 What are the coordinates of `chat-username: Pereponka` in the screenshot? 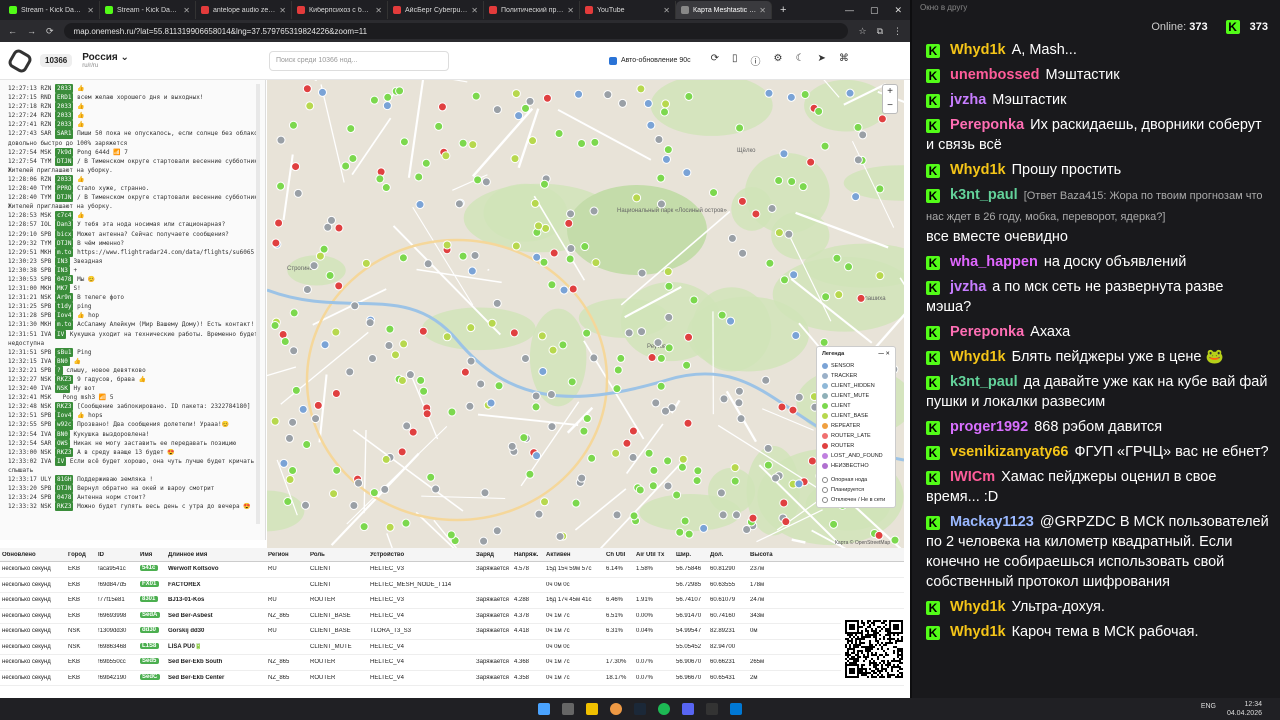 It's located at (987, 332).